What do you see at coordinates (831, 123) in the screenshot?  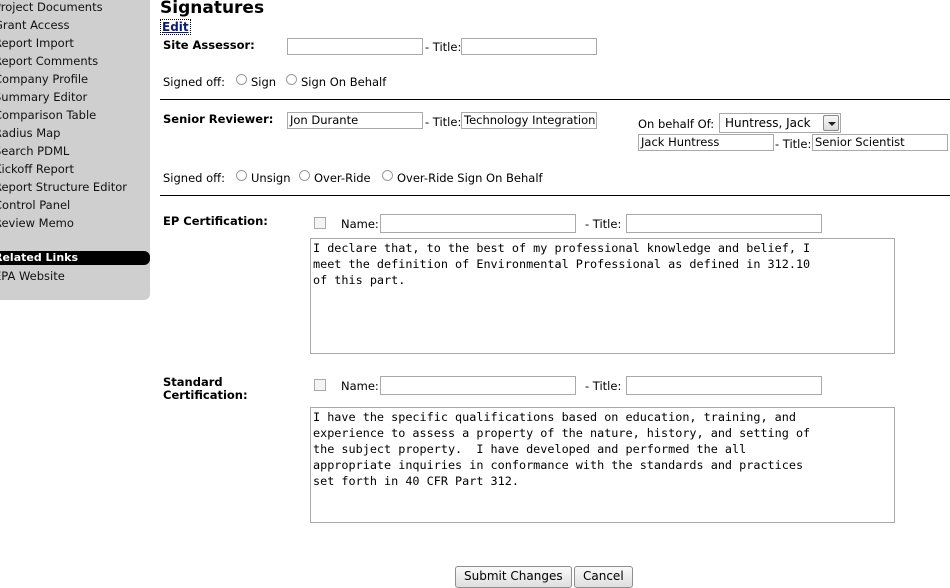 I see `chevron-down-icon` at bounding box center [831, 123].